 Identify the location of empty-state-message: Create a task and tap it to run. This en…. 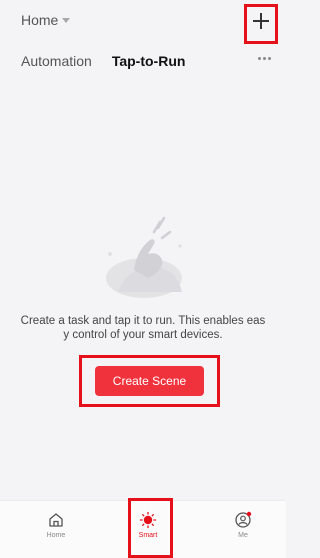
(143, 328).